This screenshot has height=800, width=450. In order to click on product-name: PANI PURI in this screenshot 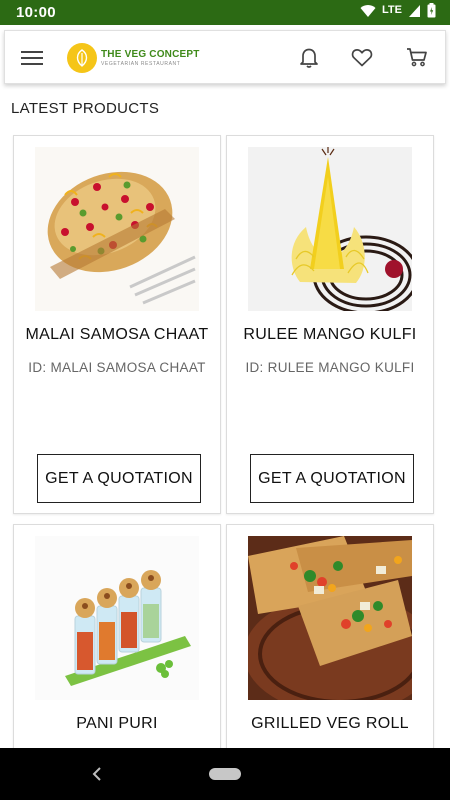, I will do `click(117, 723)`.